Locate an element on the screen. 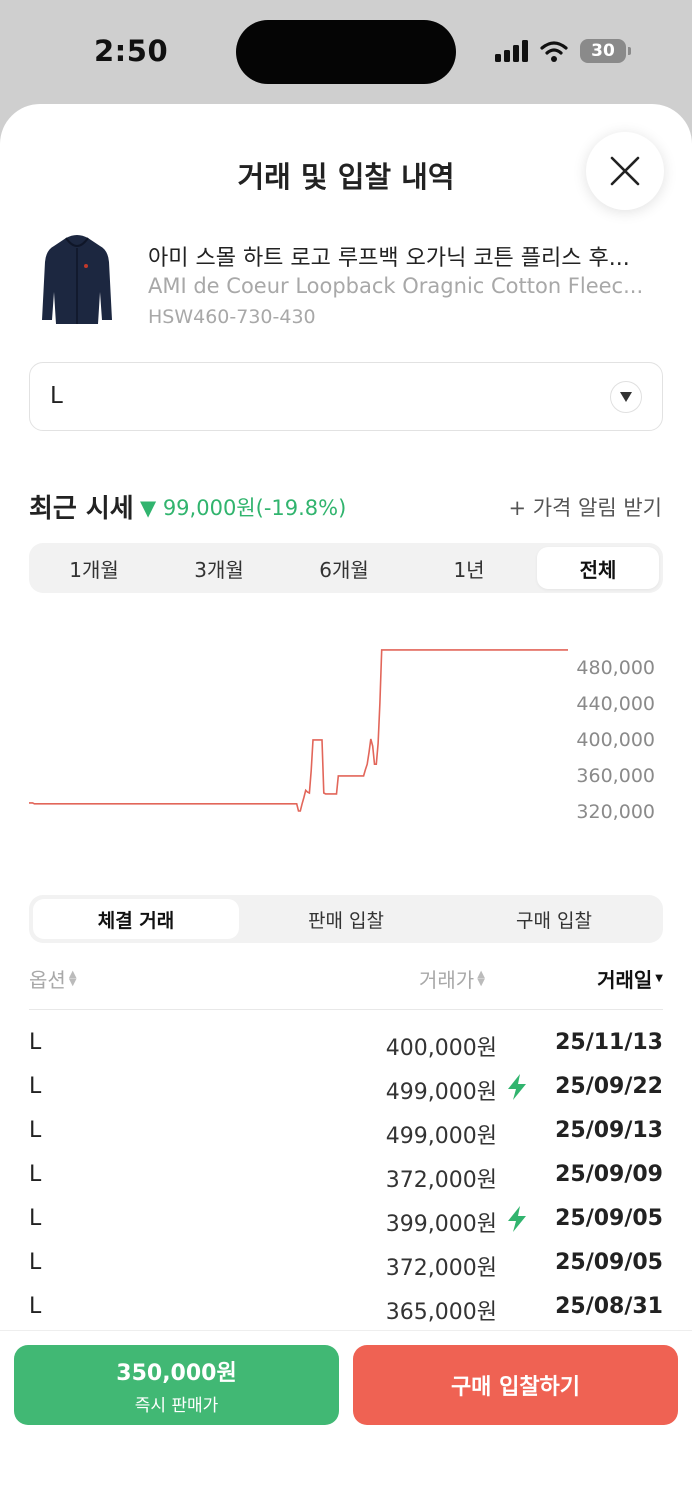  close-icon is located at coordinates (625, 171).